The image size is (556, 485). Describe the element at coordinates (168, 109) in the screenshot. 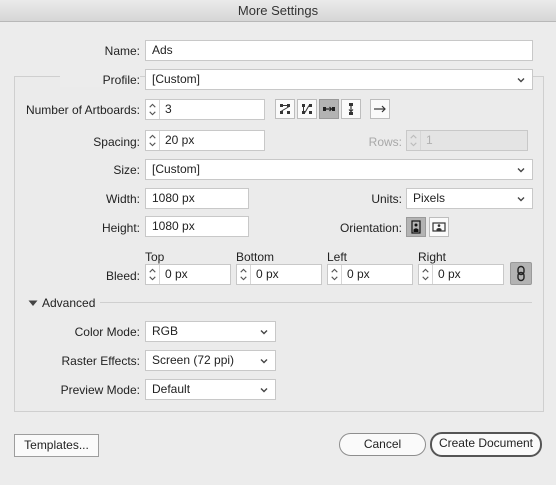

I see `artboards-value: 3` at that location.